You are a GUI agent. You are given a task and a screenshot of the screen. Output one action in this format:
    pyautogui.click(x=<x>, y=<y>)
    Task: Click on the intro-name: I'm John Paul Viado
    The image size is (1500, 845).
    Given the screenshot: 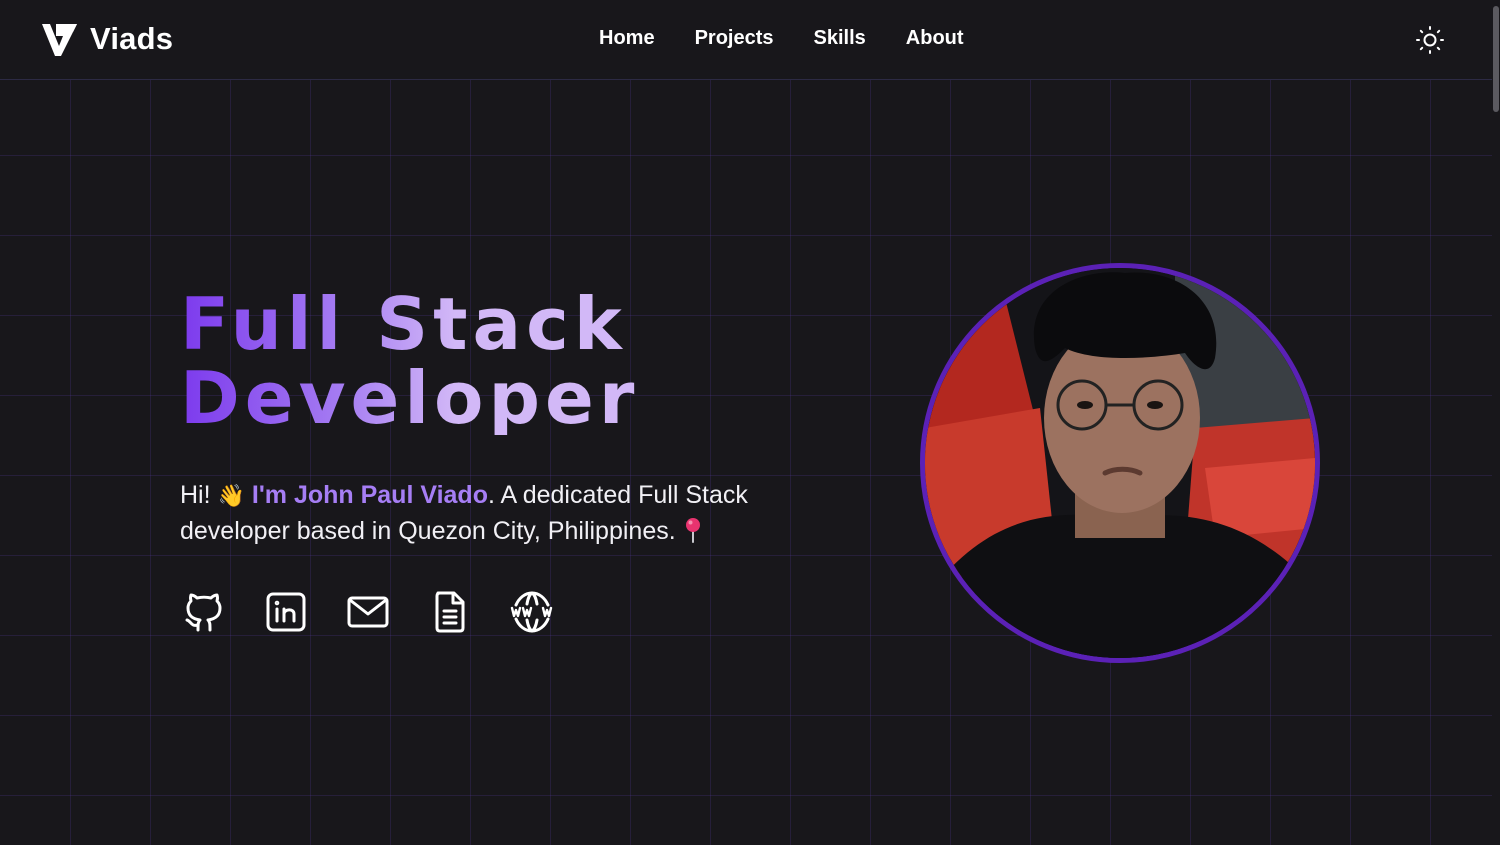 What is the action you would take?
    pyautogui.click(x=369, y=495)
    